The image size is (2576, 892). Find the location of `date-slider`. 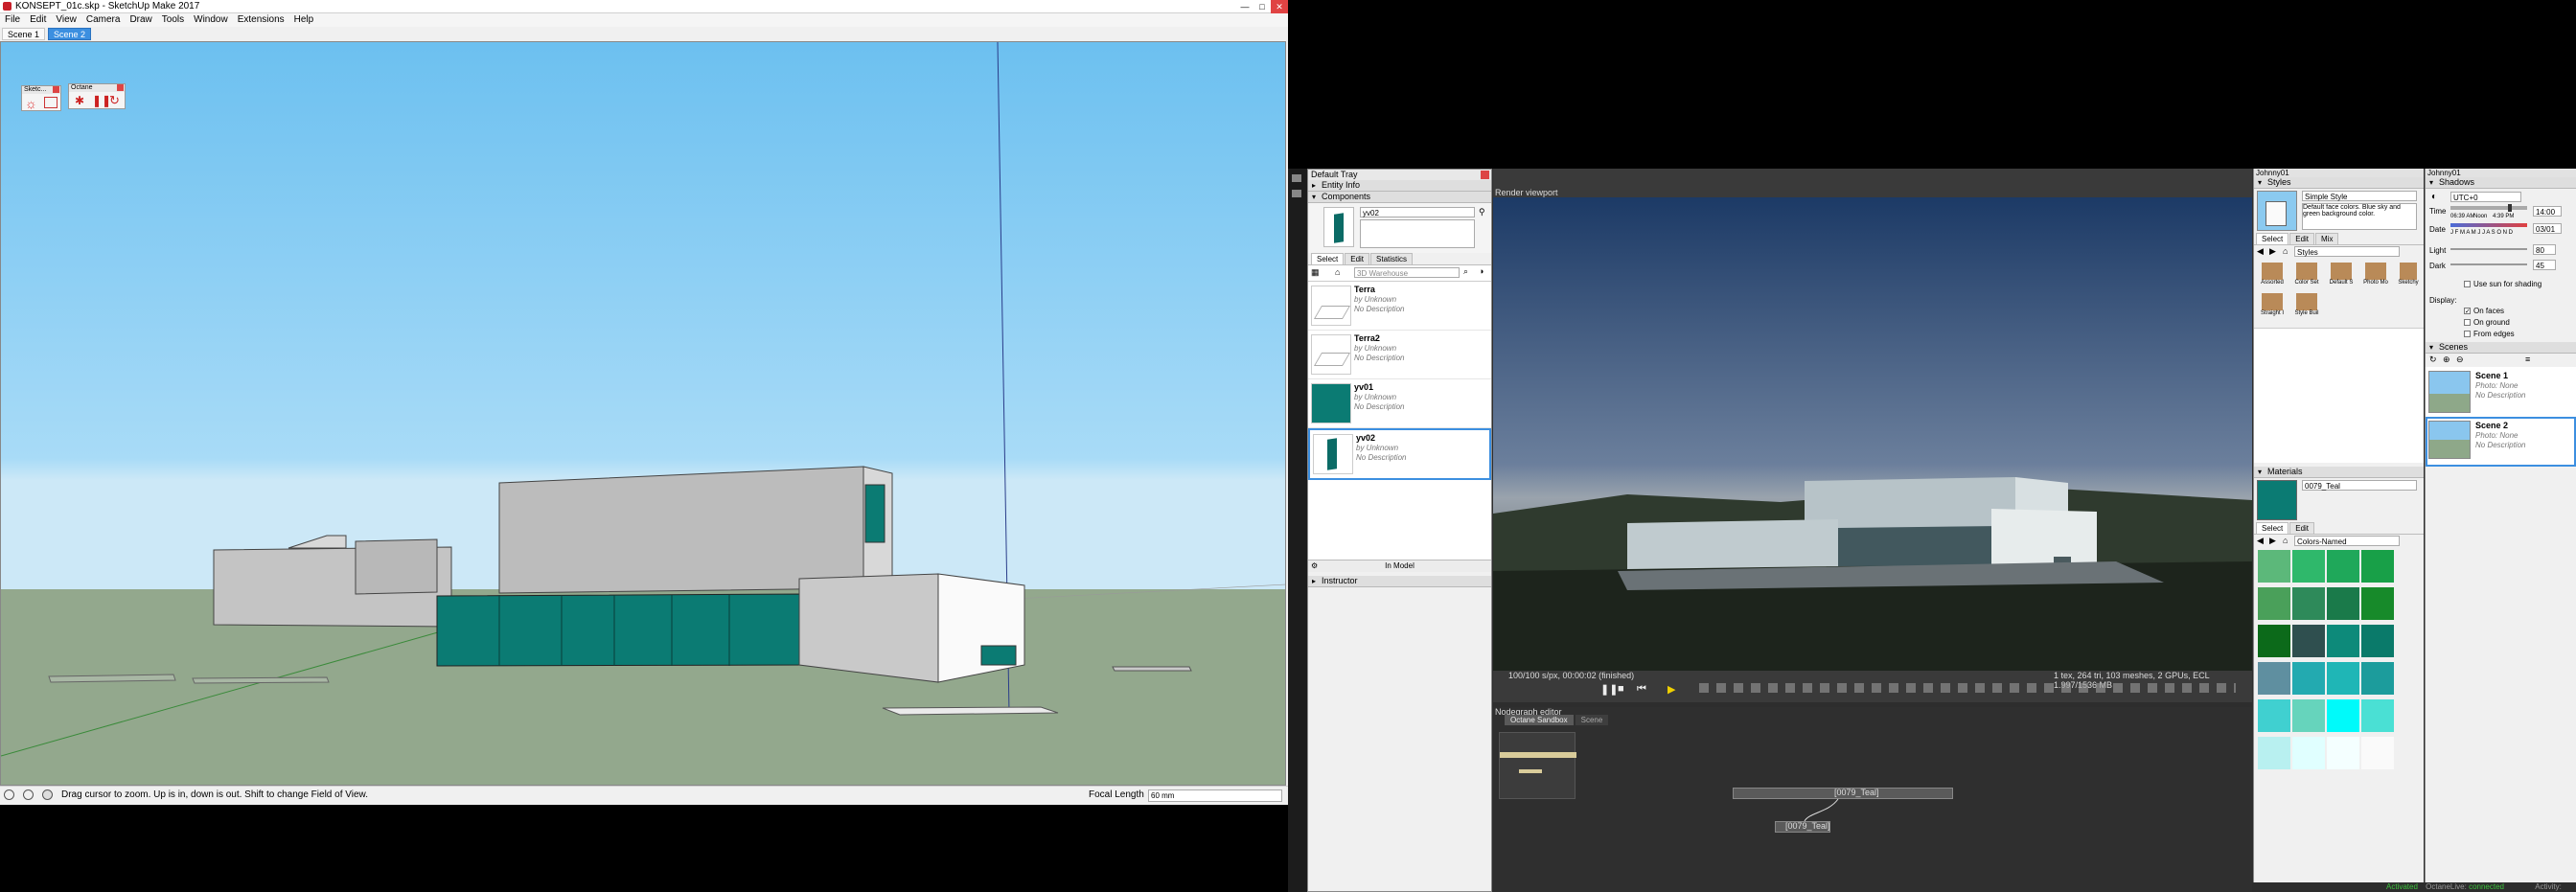

date-slider is located at coordinates (2488, 225).